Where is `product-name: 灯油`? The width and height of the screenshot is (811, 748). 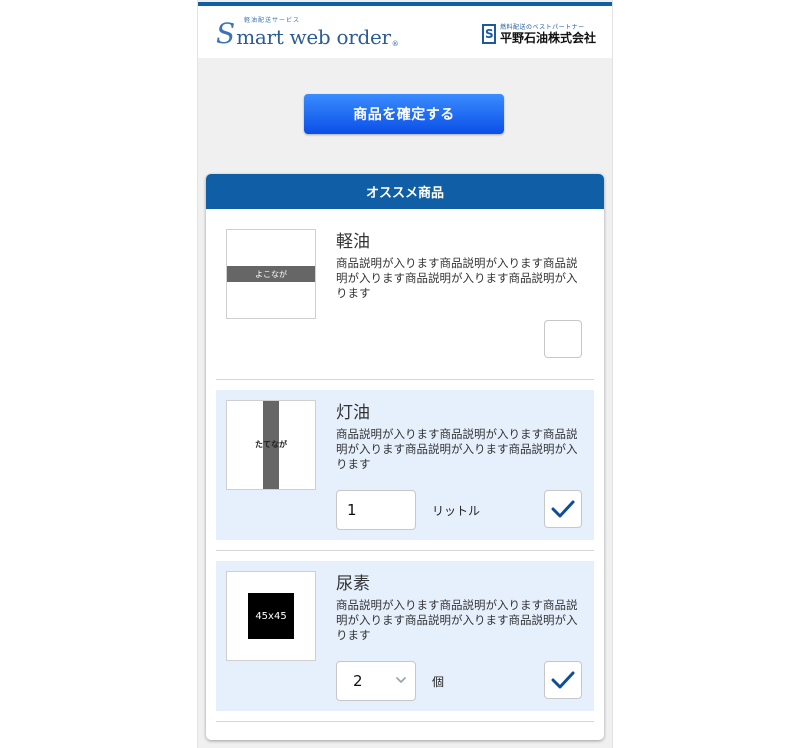
product-name: 灯油 is located at coordinates (353, 413).